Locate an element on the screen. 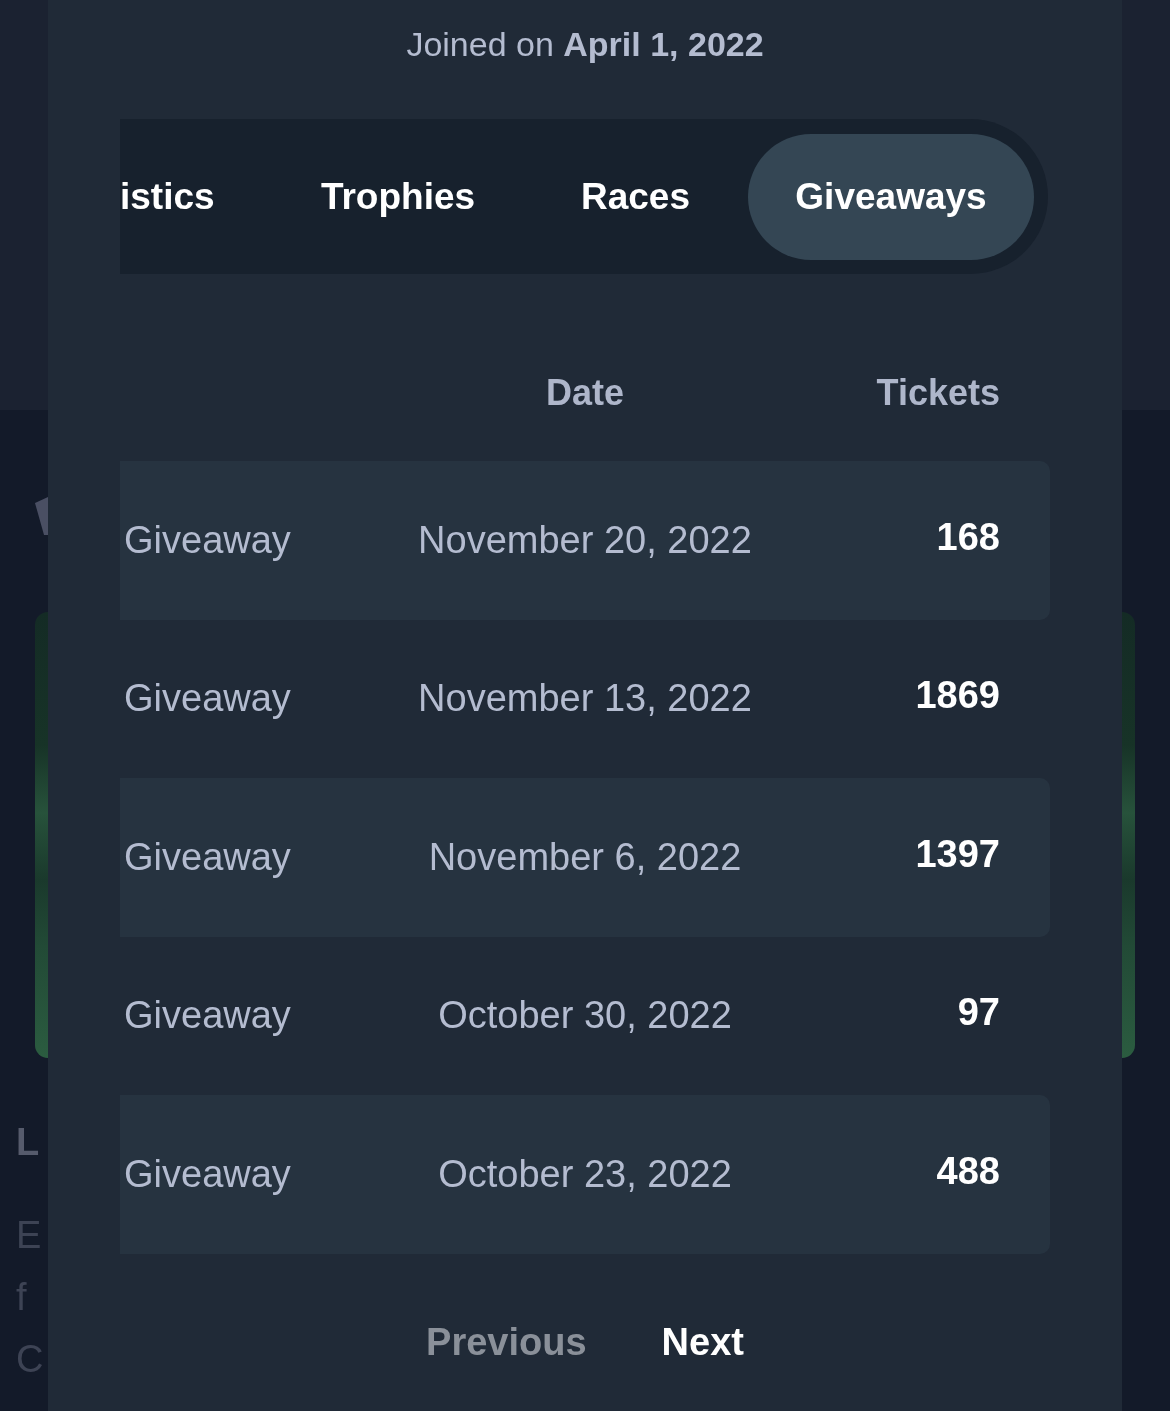 Image resolution: width=1170 pixels, height=1411 pixels. column-header: Tickets is located at coordinates (938, 393).